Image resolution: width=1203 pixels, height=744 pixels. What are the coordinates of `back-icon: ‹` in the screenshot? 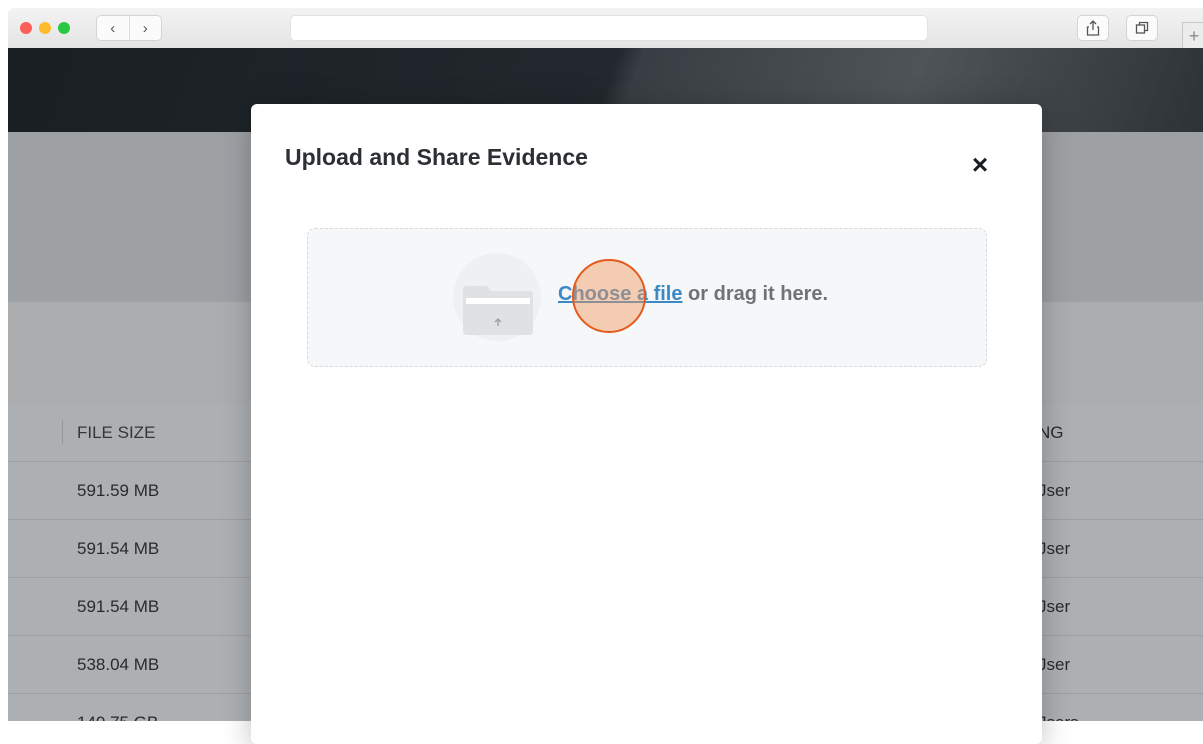 It's located at (113, 28).